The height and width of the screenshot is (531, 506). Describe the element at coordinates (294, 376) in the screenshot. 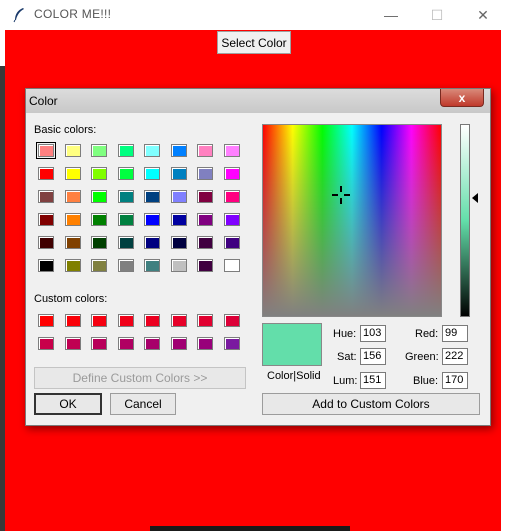

I see `color-solid-label: Color|Solid` at that location.